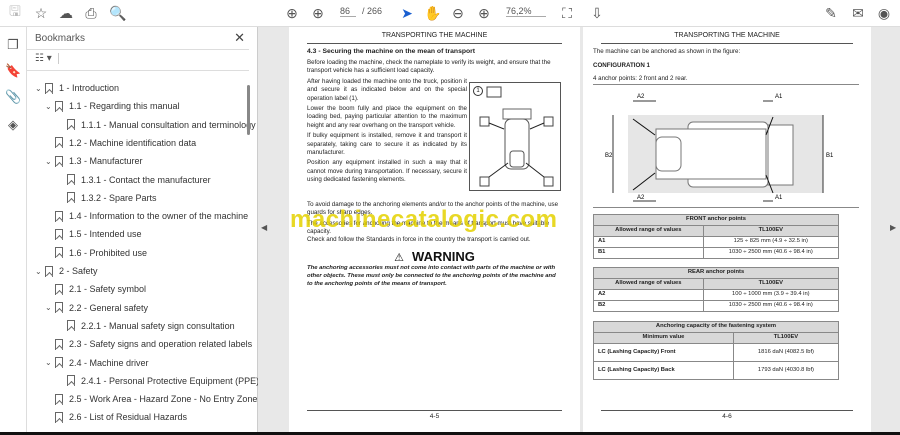 This screenshot has height=435, width=900. What do you see at coordinates (13, 45) in the screenshot?
I see `page-thumbnails-icon: ❐` at bounding box center [13, 45].